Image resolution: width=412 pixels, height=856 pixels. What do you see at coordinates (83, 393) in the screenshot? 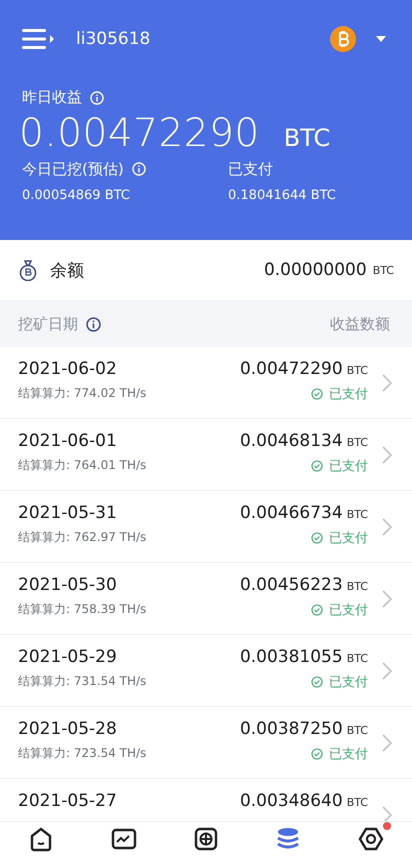
I see `hashrate-text: 结算算力: 774.02 TH/s` at bounding box center [83, 393].